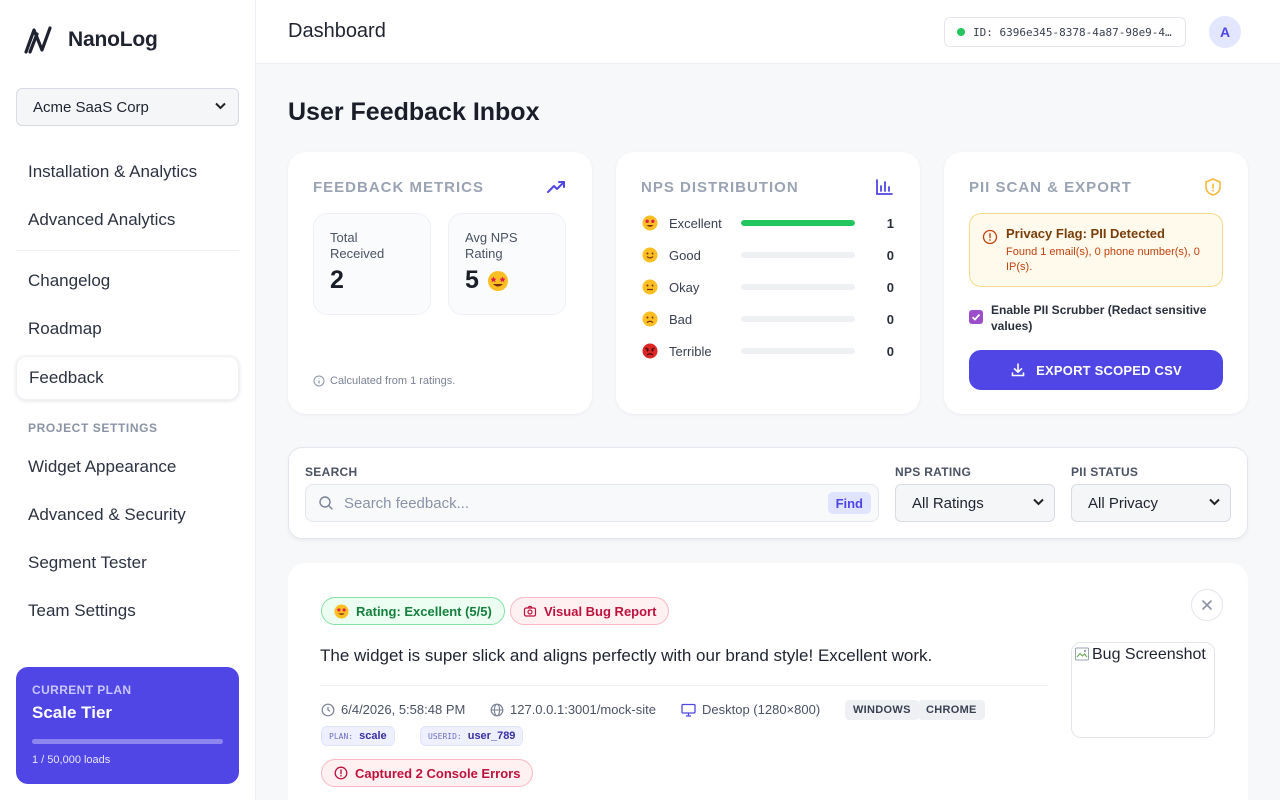 This screenshot has width=1280, height=800. I want to click on search-input: Search feedback... Find, so click(592, 503).